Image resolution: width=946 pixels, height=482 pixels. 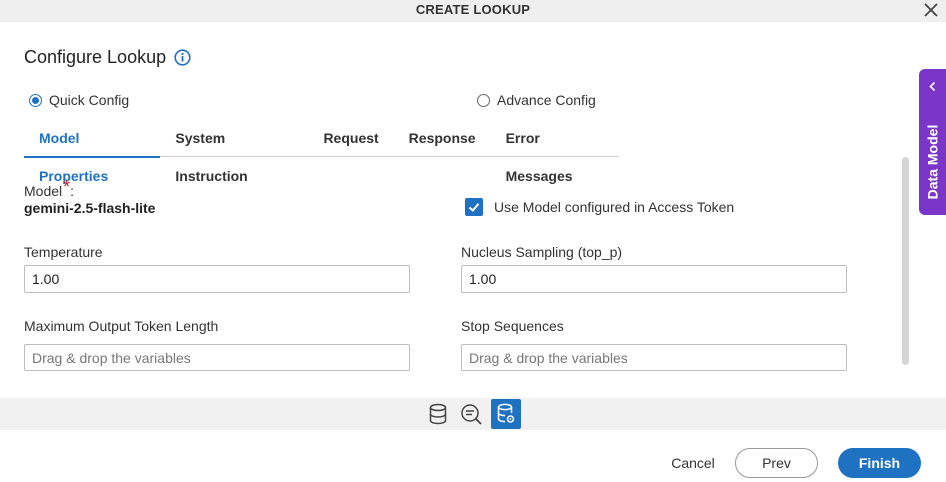 I want to click on page-heading: Configure Lookup, so click(x=107, y=57).